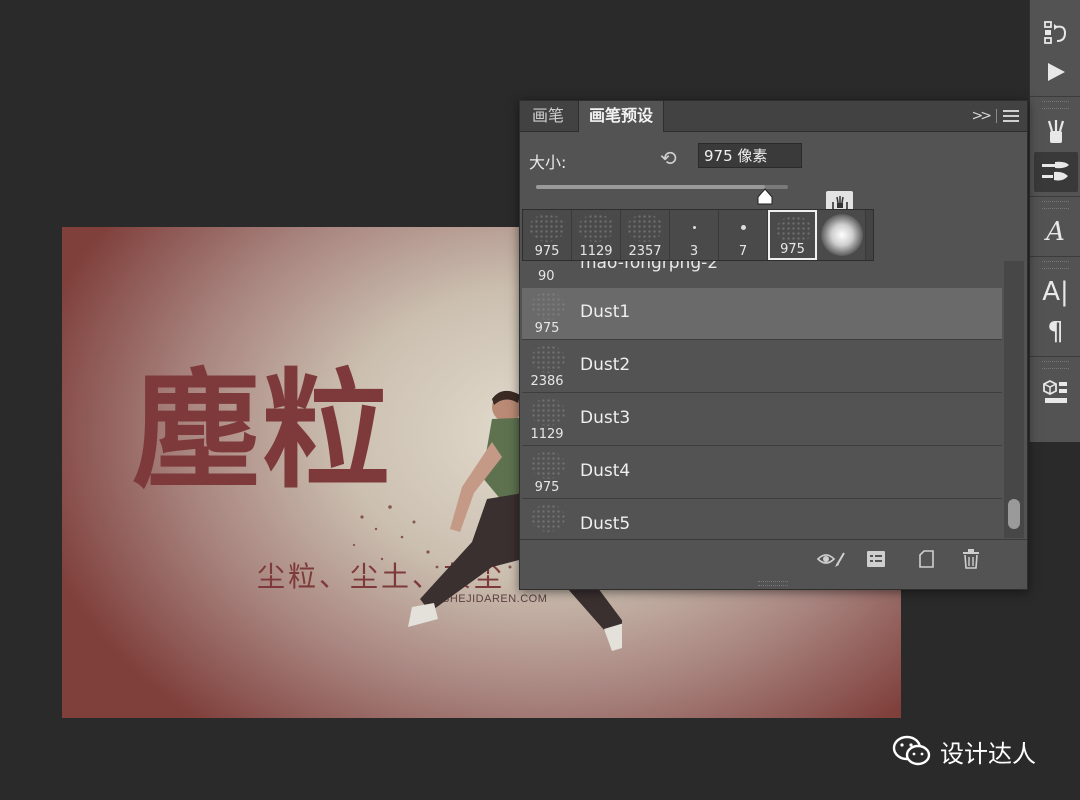 This screenshot has width=1080, height=800. Describe the element at coordinates (668, 158) in the screenshot. I see `reset-size-icon: ⟲` at that location.